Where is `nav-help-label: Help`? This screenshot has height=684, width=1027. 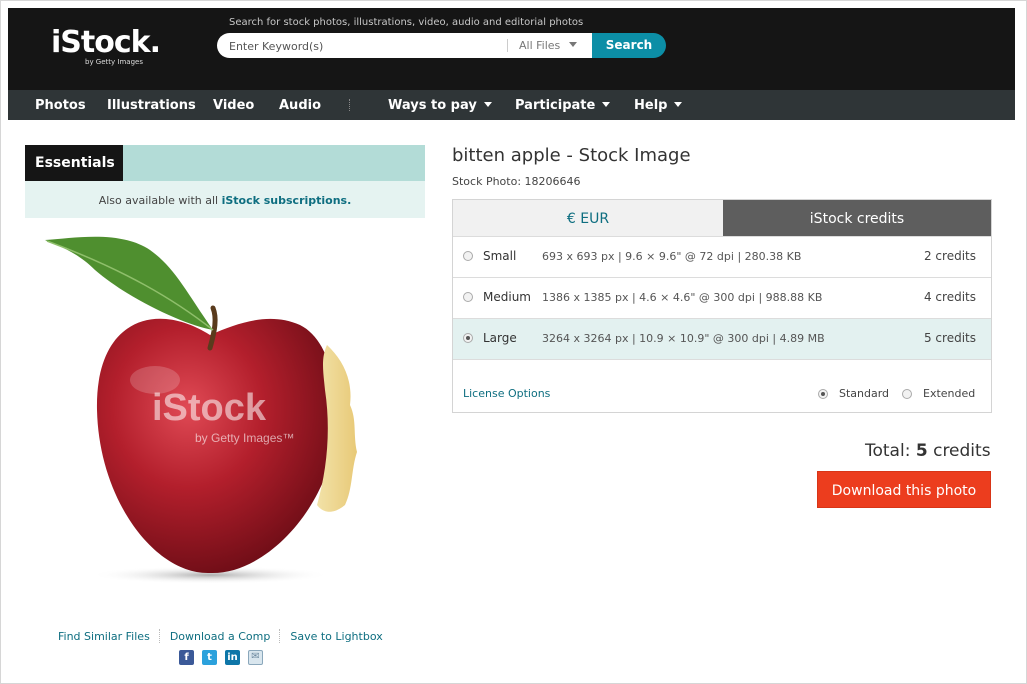
nav-help-label: Help is located at coordinates (651, 105).